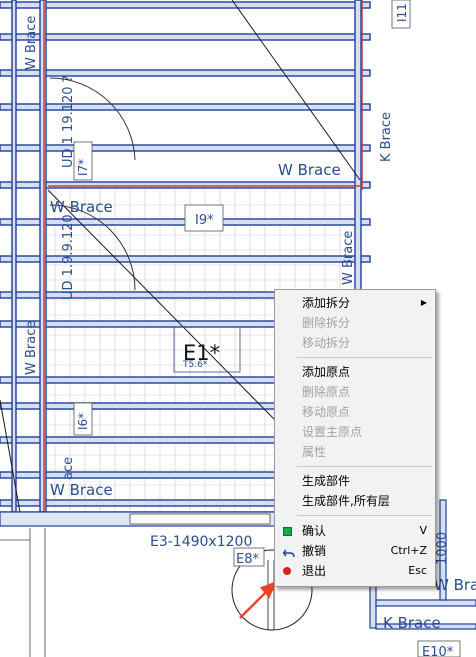 This screenshot has width=476, height=657. I want to click on menu-shortcut: V, so click(423, 530).